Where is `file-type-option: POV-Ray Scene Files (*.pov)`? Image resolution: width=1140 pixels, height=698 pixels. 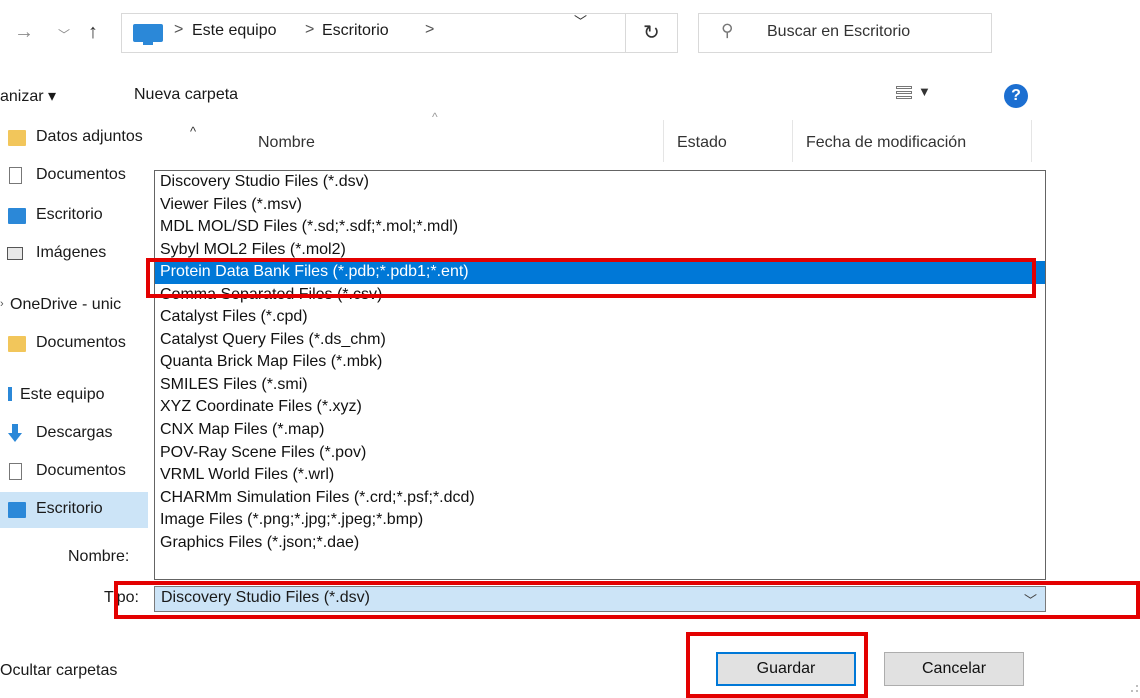 file-type-option: POV-Ray Scene Files (*.pov) is located at coordinates (600, 453).